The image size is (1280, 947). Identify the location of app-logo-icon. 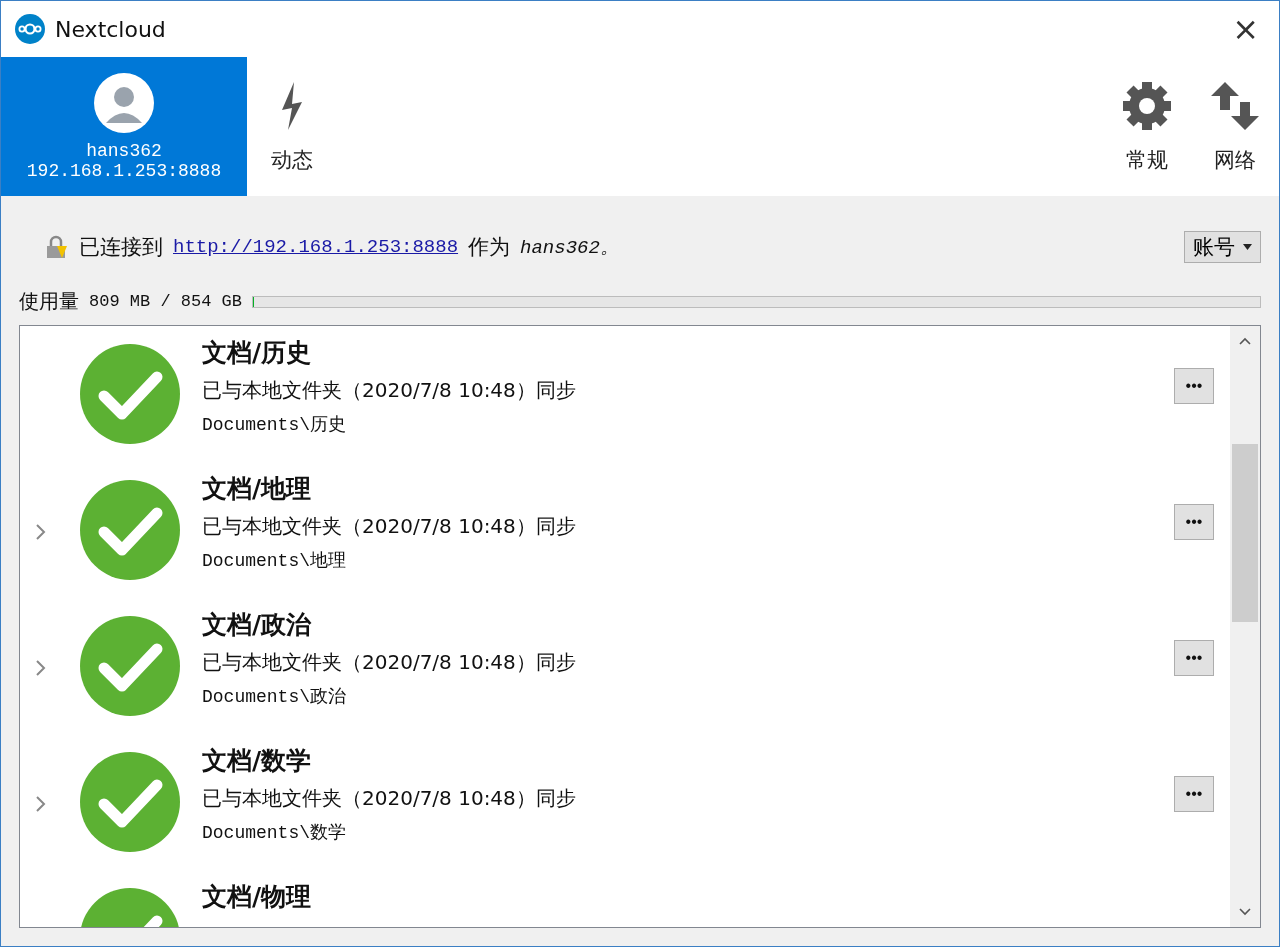
(30, 29).